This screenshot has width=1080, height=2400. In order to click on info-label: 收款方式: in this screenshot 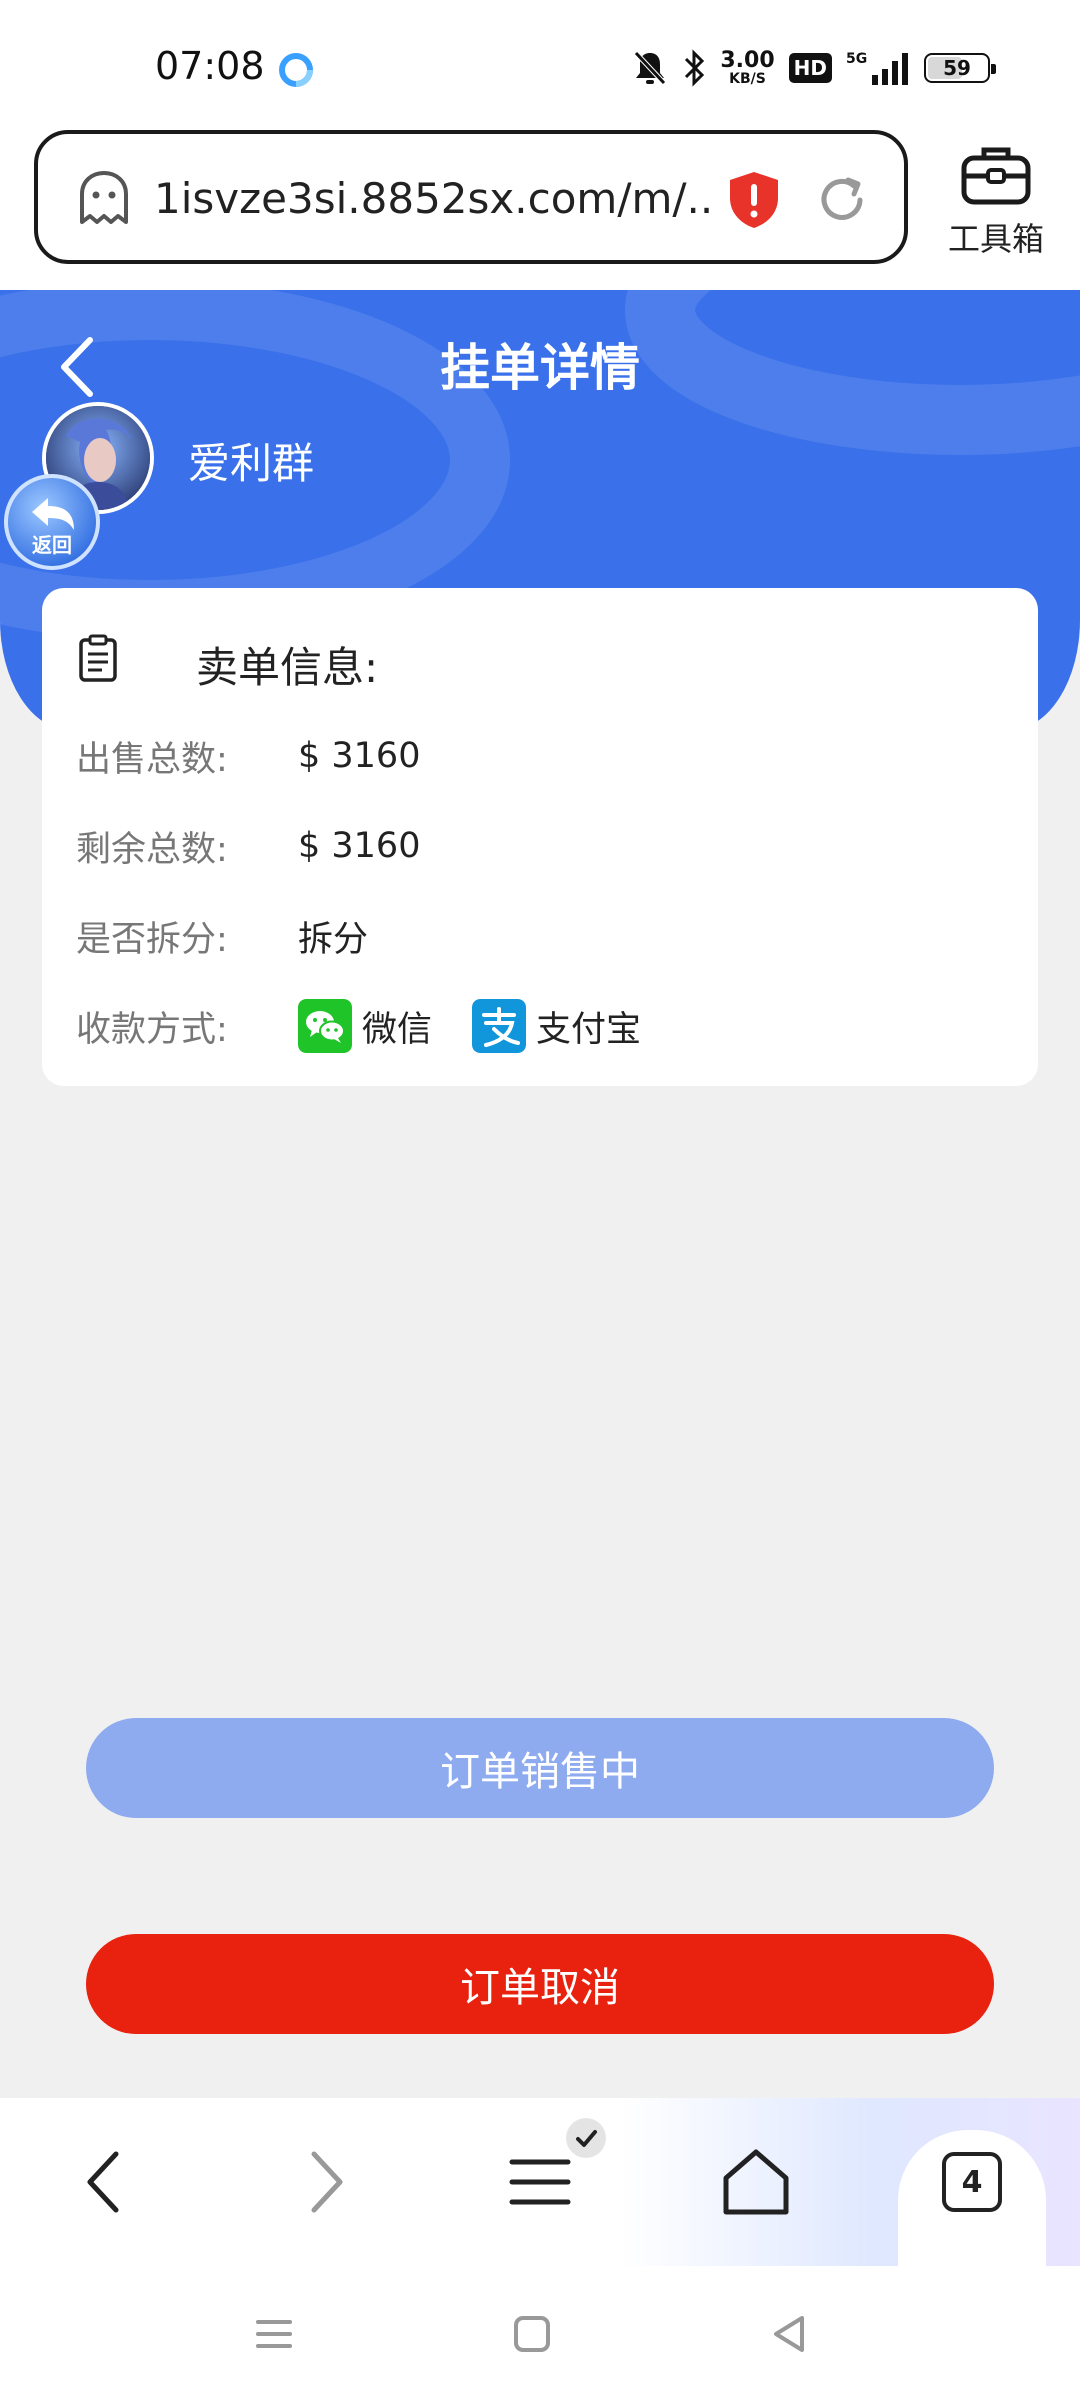, I will do `click(152, 1029)`.